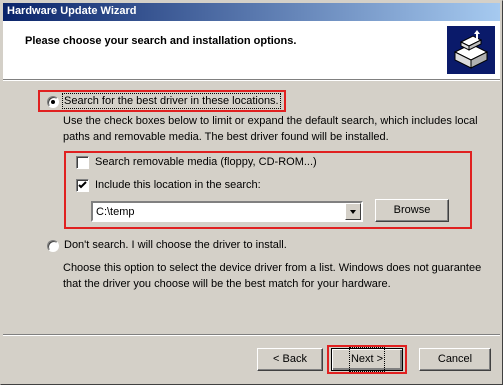  I want to click on back-button: < Back, so click(290, 359).